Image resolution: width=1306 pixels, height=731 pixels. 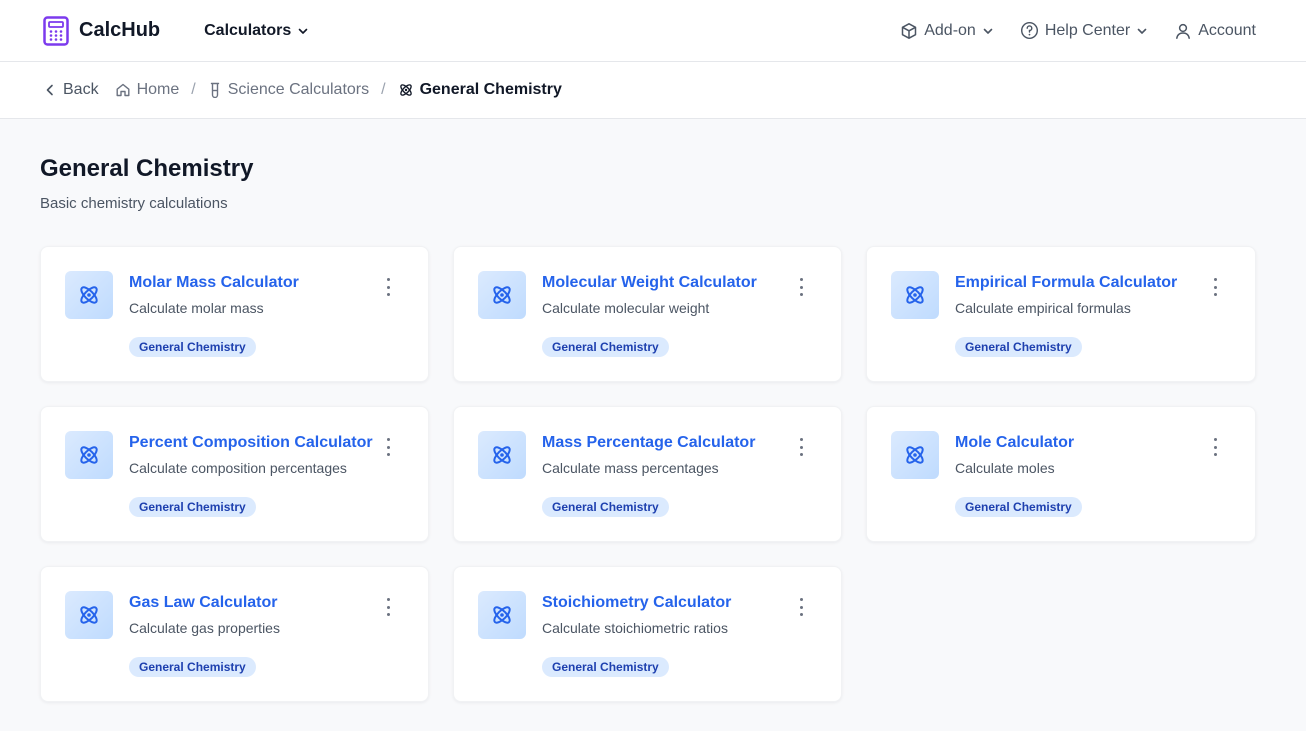 I want to click on brand-logo: CalcHub, so click(x=102, y=30).